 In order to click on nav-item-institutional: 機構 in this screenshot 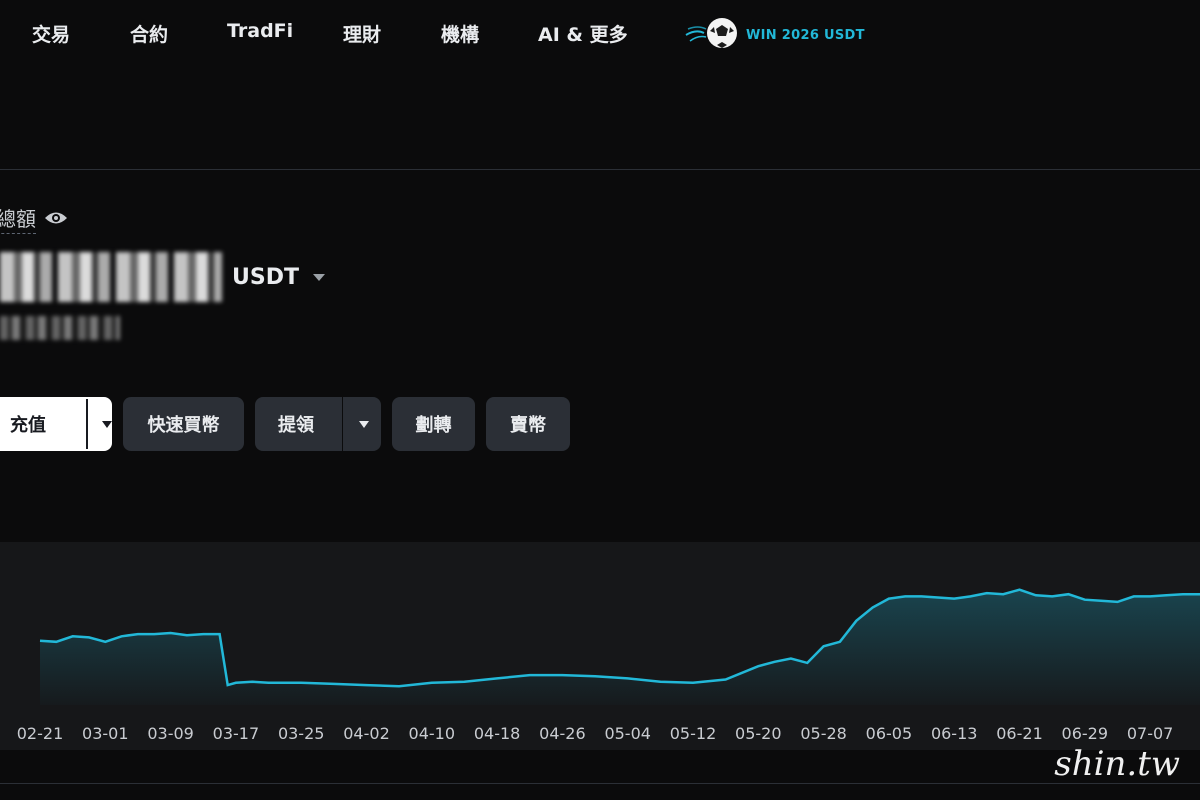, I will do `click(460, 33)`.